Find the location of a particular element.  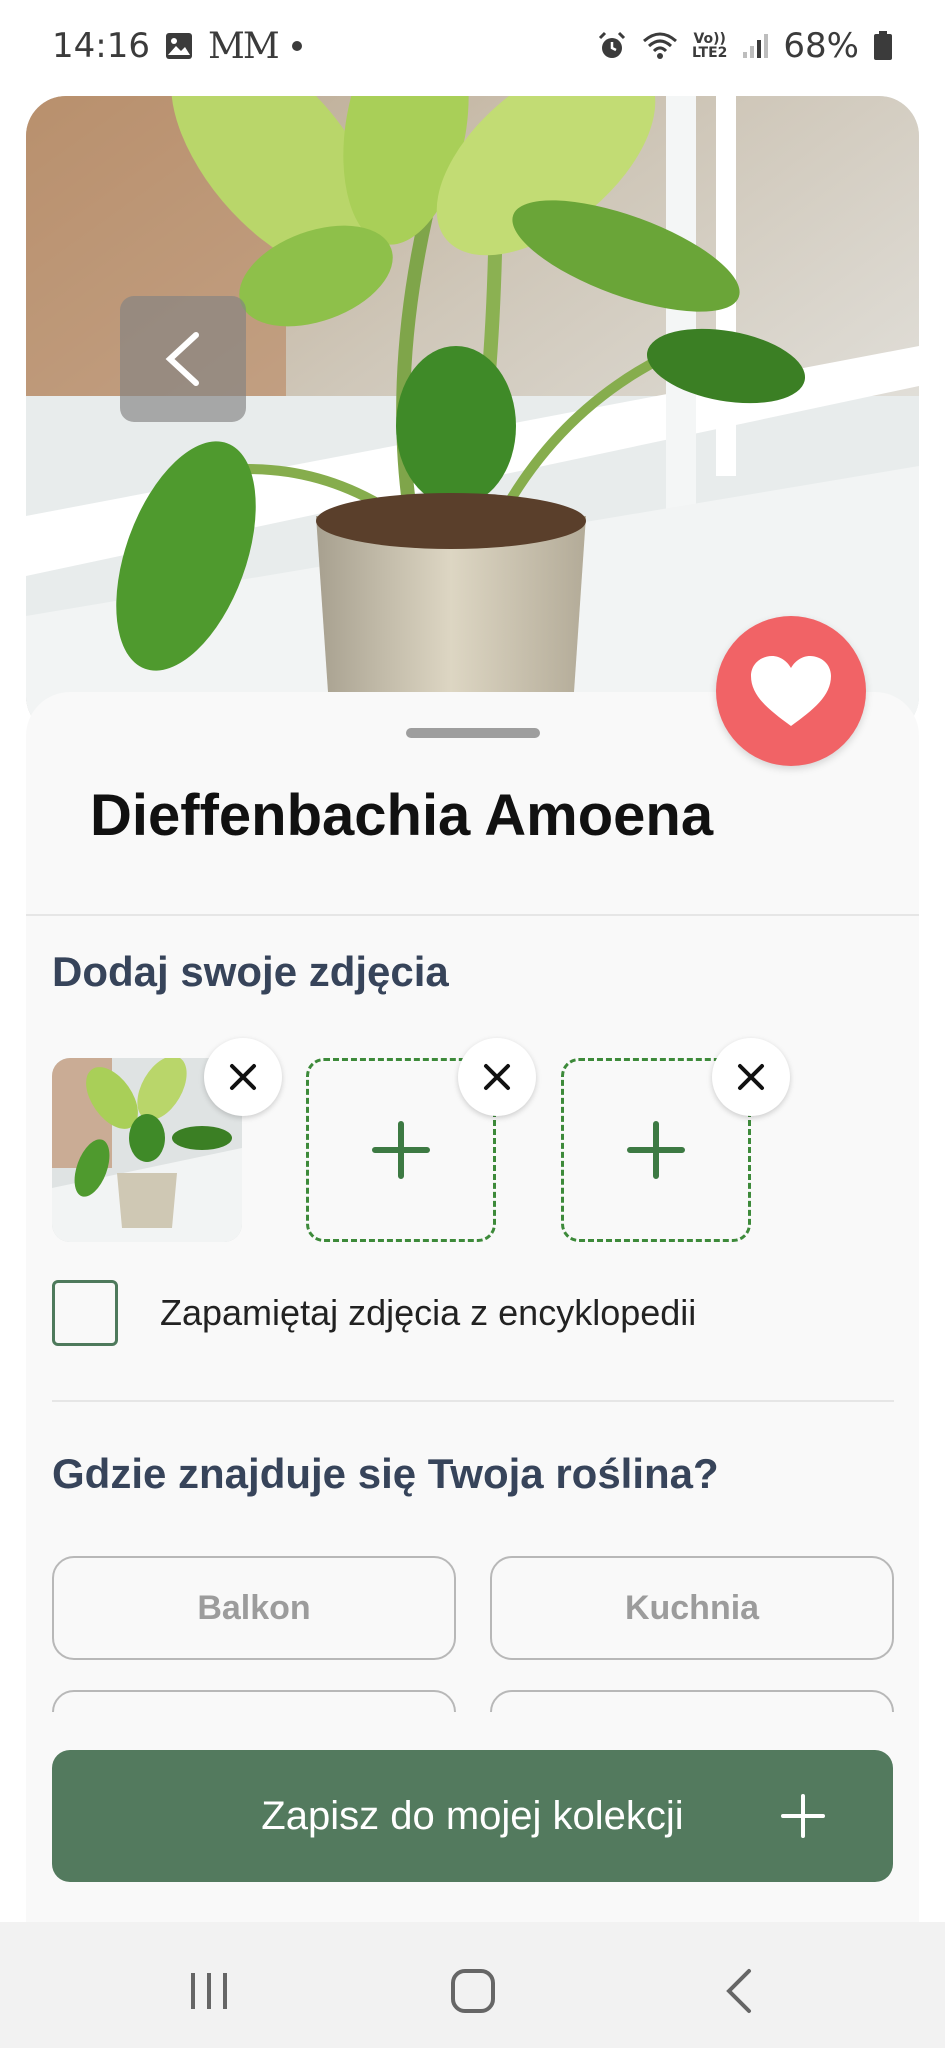

mm-notification-icon: MM is located at coordinates (243, 46).